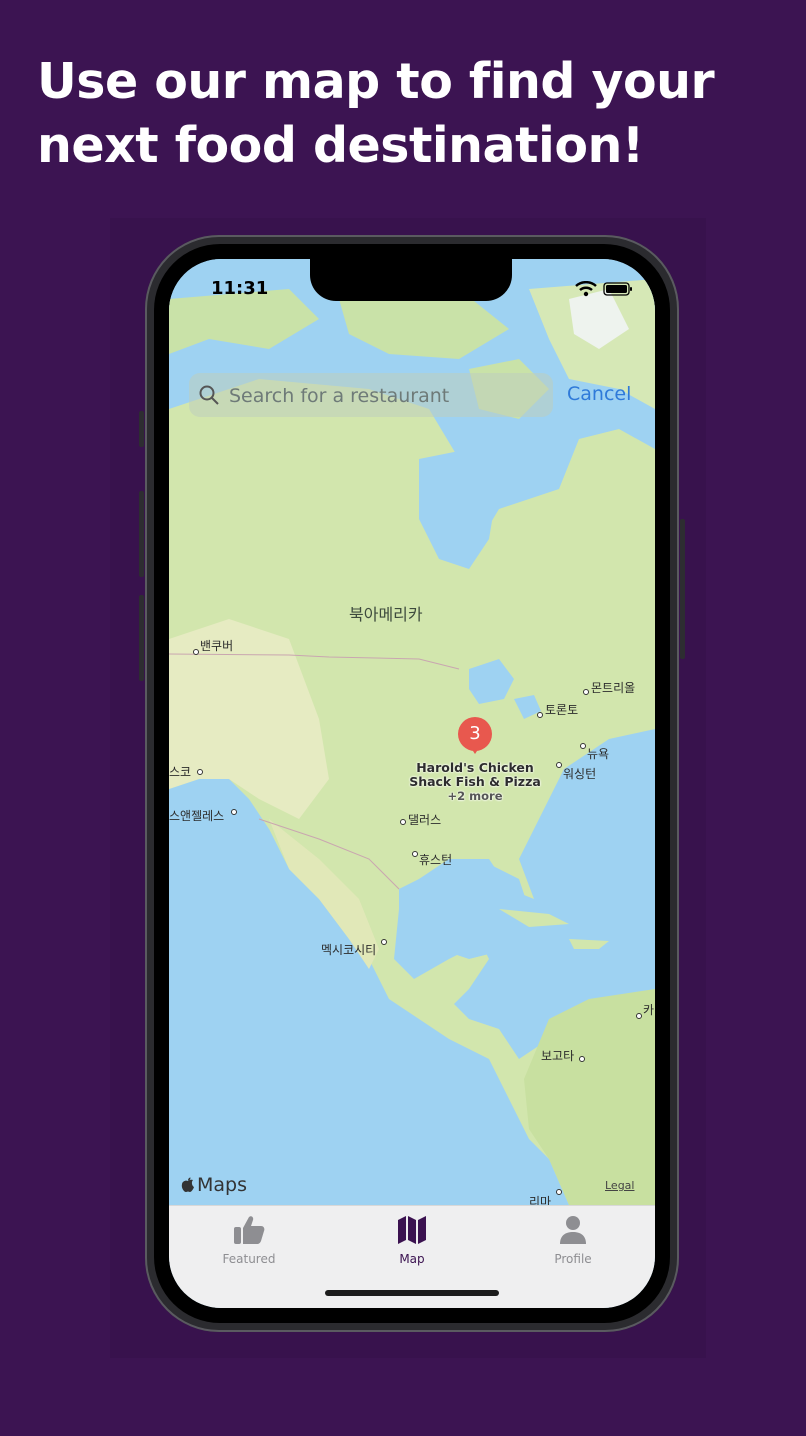 This screenshot has width=806, height=1436. What do you see at coordinates (197, 816) in the screenshot?
I see `city-label: 스앤젤레스` at bounding box center [197, 816].